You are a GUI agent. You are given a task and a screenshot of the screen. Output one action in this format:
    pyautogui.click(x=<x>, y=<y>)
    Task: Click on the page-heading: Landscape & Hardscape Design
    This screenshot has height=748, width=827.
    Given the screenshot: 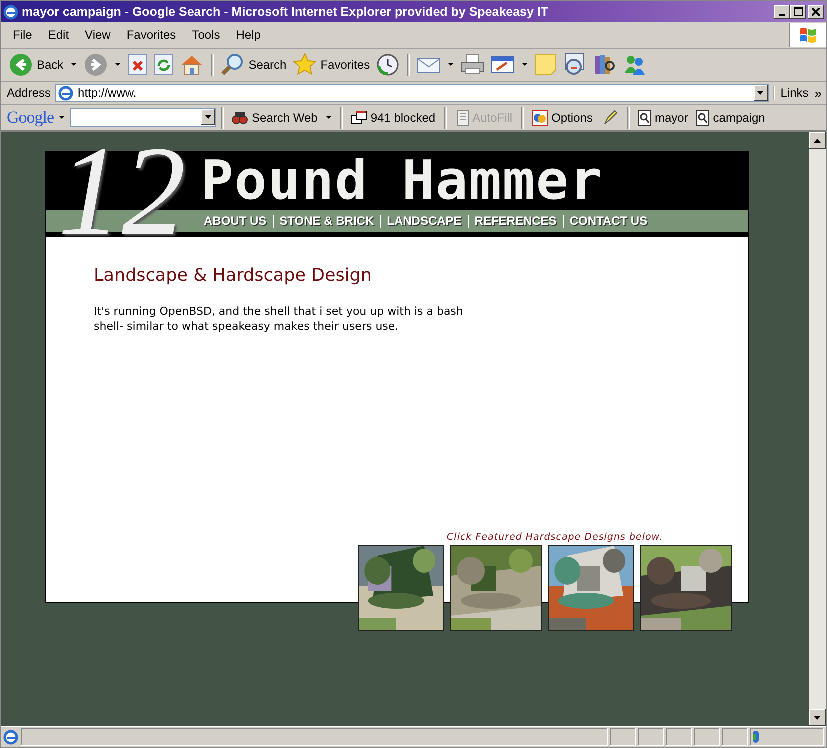 What is the action you would take?
    pyautogui.click(x=233, y=276)
    